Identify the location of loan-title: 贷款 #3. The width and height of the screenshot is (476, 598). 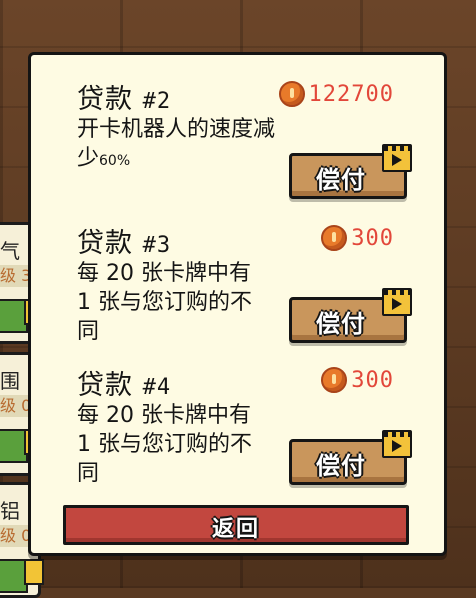
(124, 240).